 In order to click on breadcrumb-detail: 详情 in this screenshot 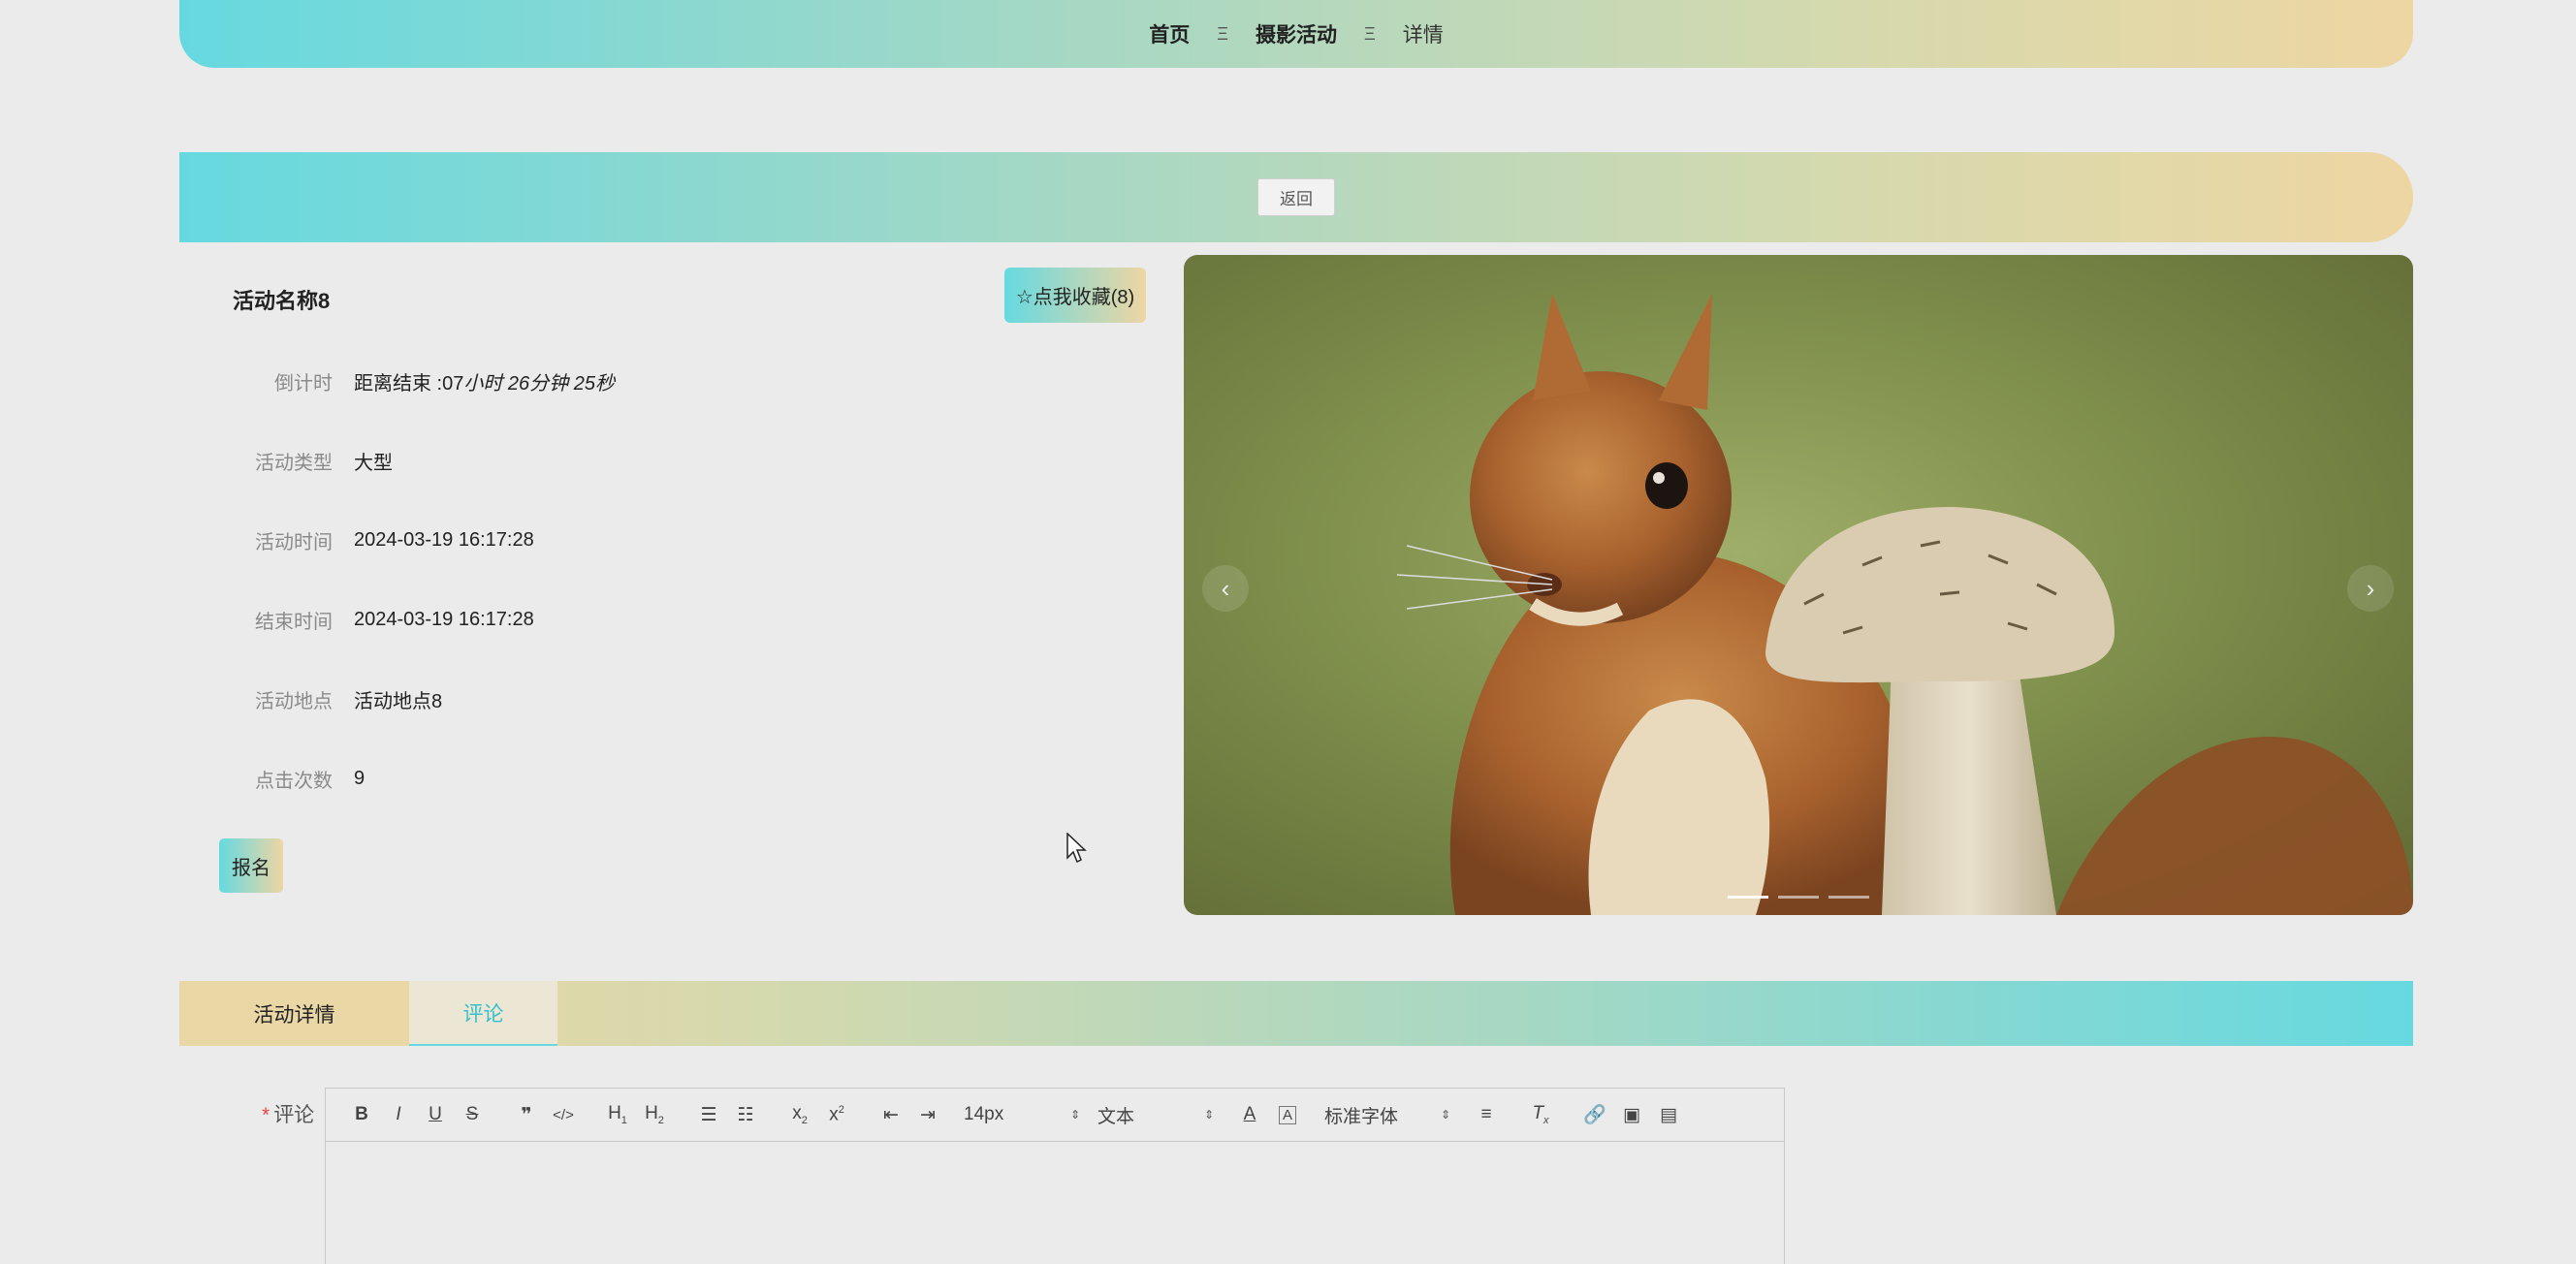, I will do `click(1423, 35)`.